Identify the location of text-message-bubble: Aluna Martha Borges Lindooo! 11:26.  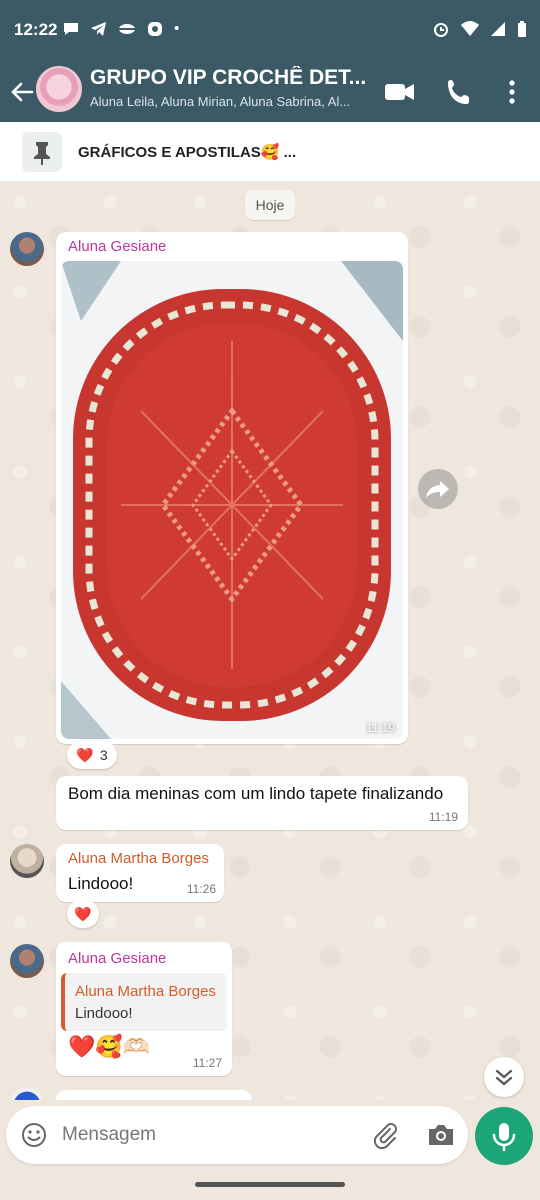
(140, 873).